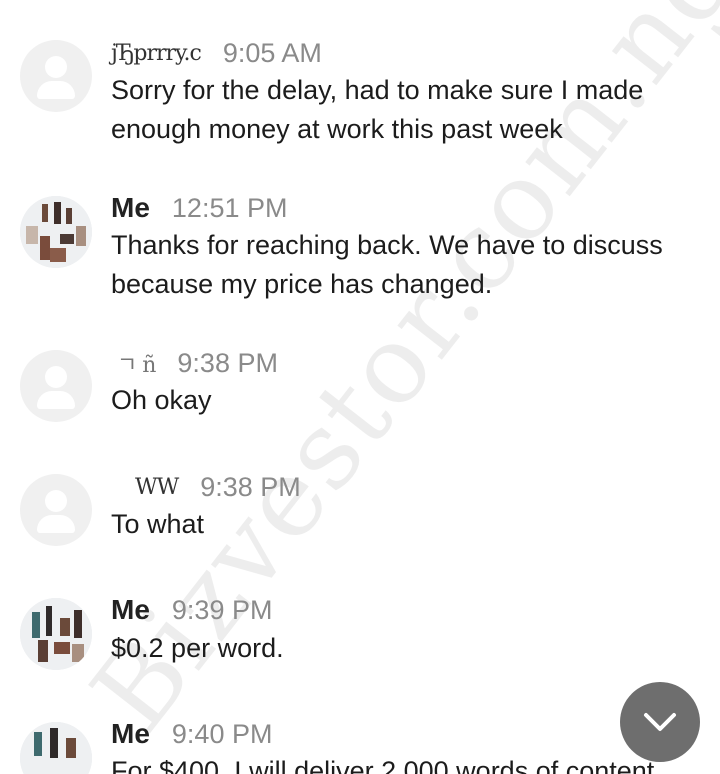 The width and height of the screenshot is (720, 774). Describe the element at coordinates (197, 648) in the screenshot. I see `message-text: $0.2 per word.` at that location.